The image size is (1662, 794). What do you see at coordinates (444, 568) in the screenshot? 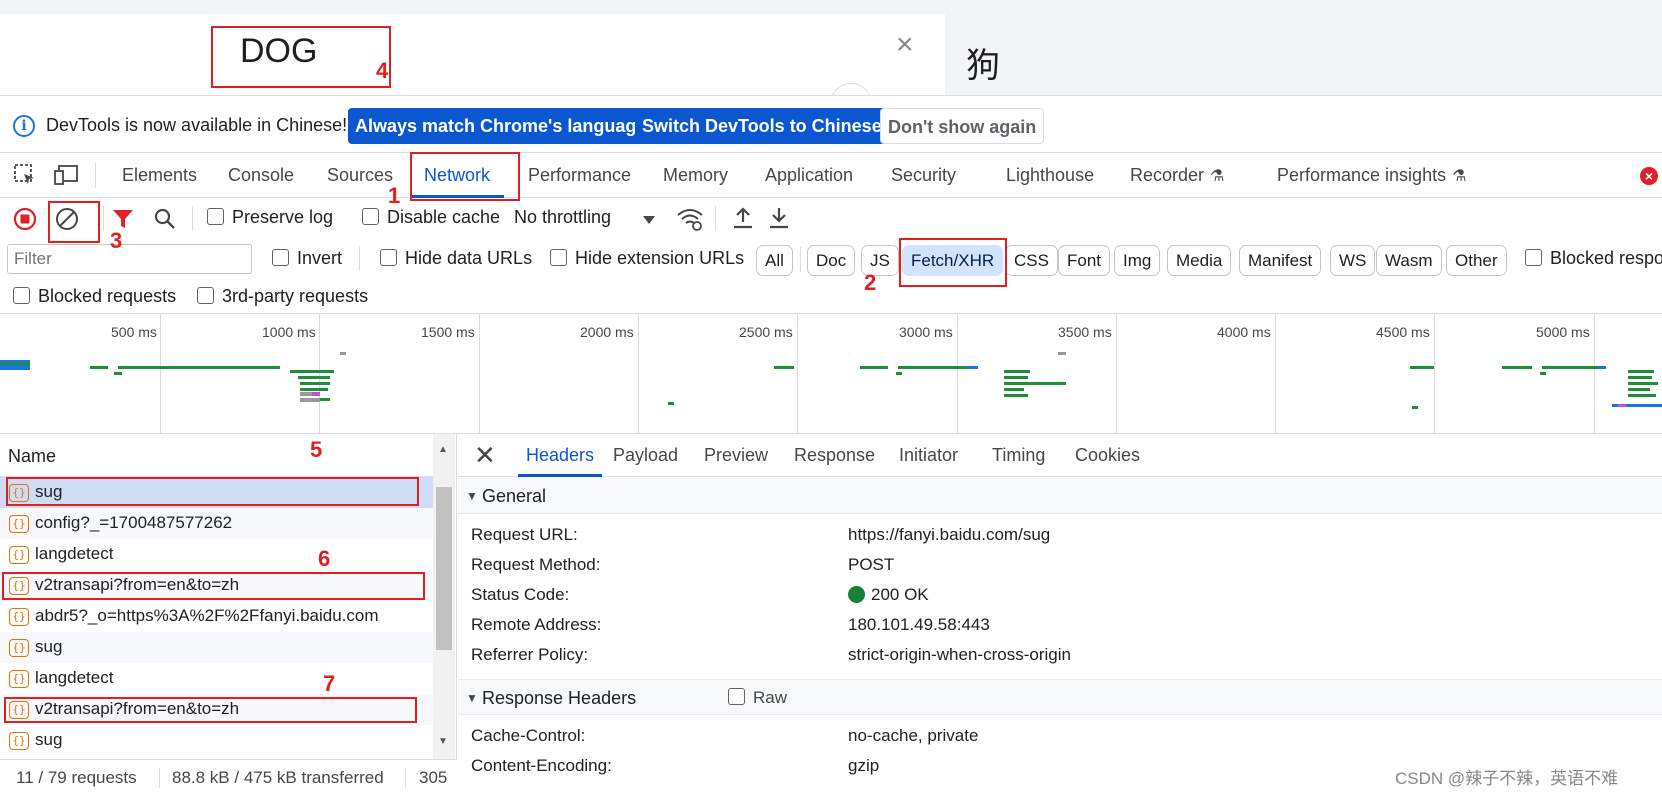
I see `scrollbar-thumb` at bounding box center [444, 568].